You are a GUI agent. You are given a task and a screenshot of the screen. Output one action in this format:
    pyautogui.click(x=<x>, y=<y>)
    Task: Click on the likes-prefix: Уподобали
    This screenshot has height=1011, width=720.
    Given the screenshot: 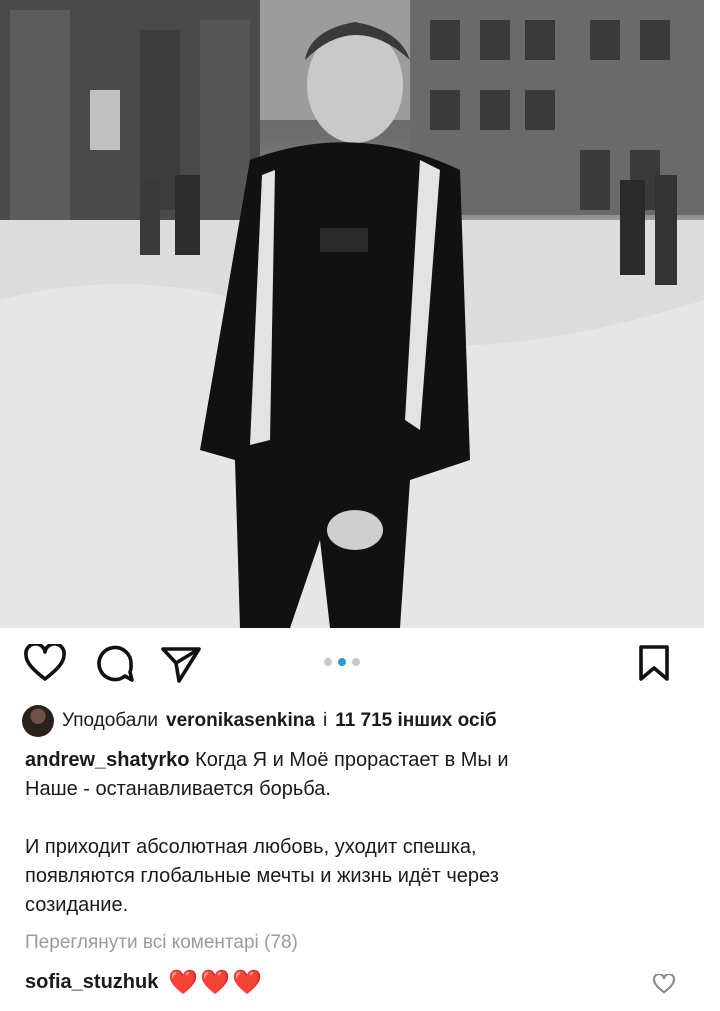 What is the action you would take?
    pyautogui.click(x=110, y=720)
    